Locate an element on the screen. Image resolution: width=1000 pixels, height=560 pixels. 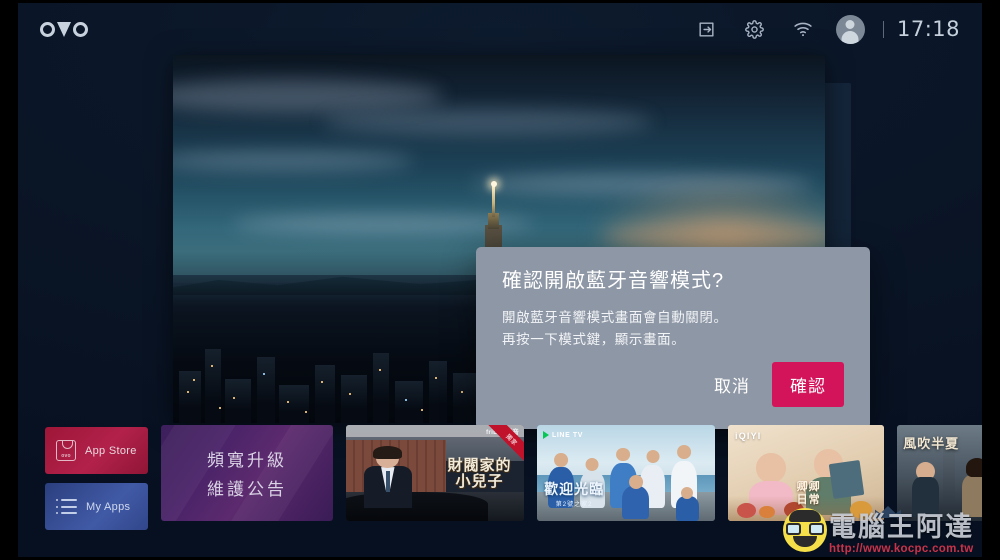
tile-linetv-show: LINE TV 歡迎光臨 第2號之家2 is located at coordinates (626, 473).